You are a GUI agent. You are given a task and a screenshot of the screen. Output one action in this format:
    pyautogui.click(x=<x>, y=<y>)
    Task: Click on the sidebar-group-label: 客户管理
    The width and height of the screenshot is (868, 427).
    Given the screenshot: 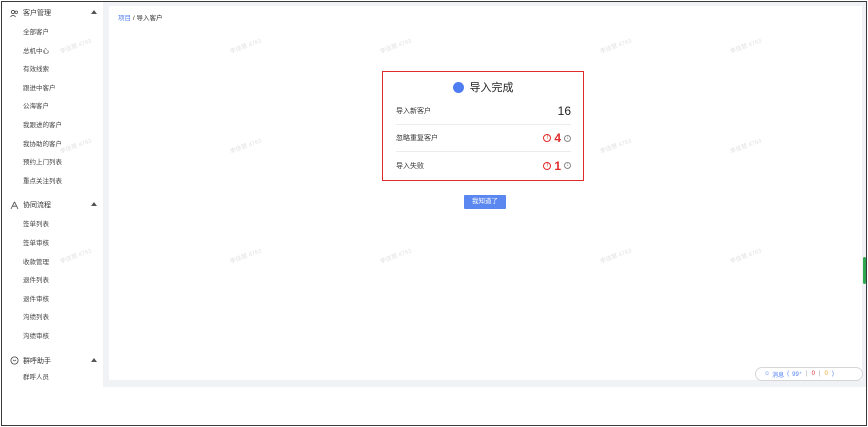 What is the action you would take?
    pyautogui.click(x=37, y=13)
    